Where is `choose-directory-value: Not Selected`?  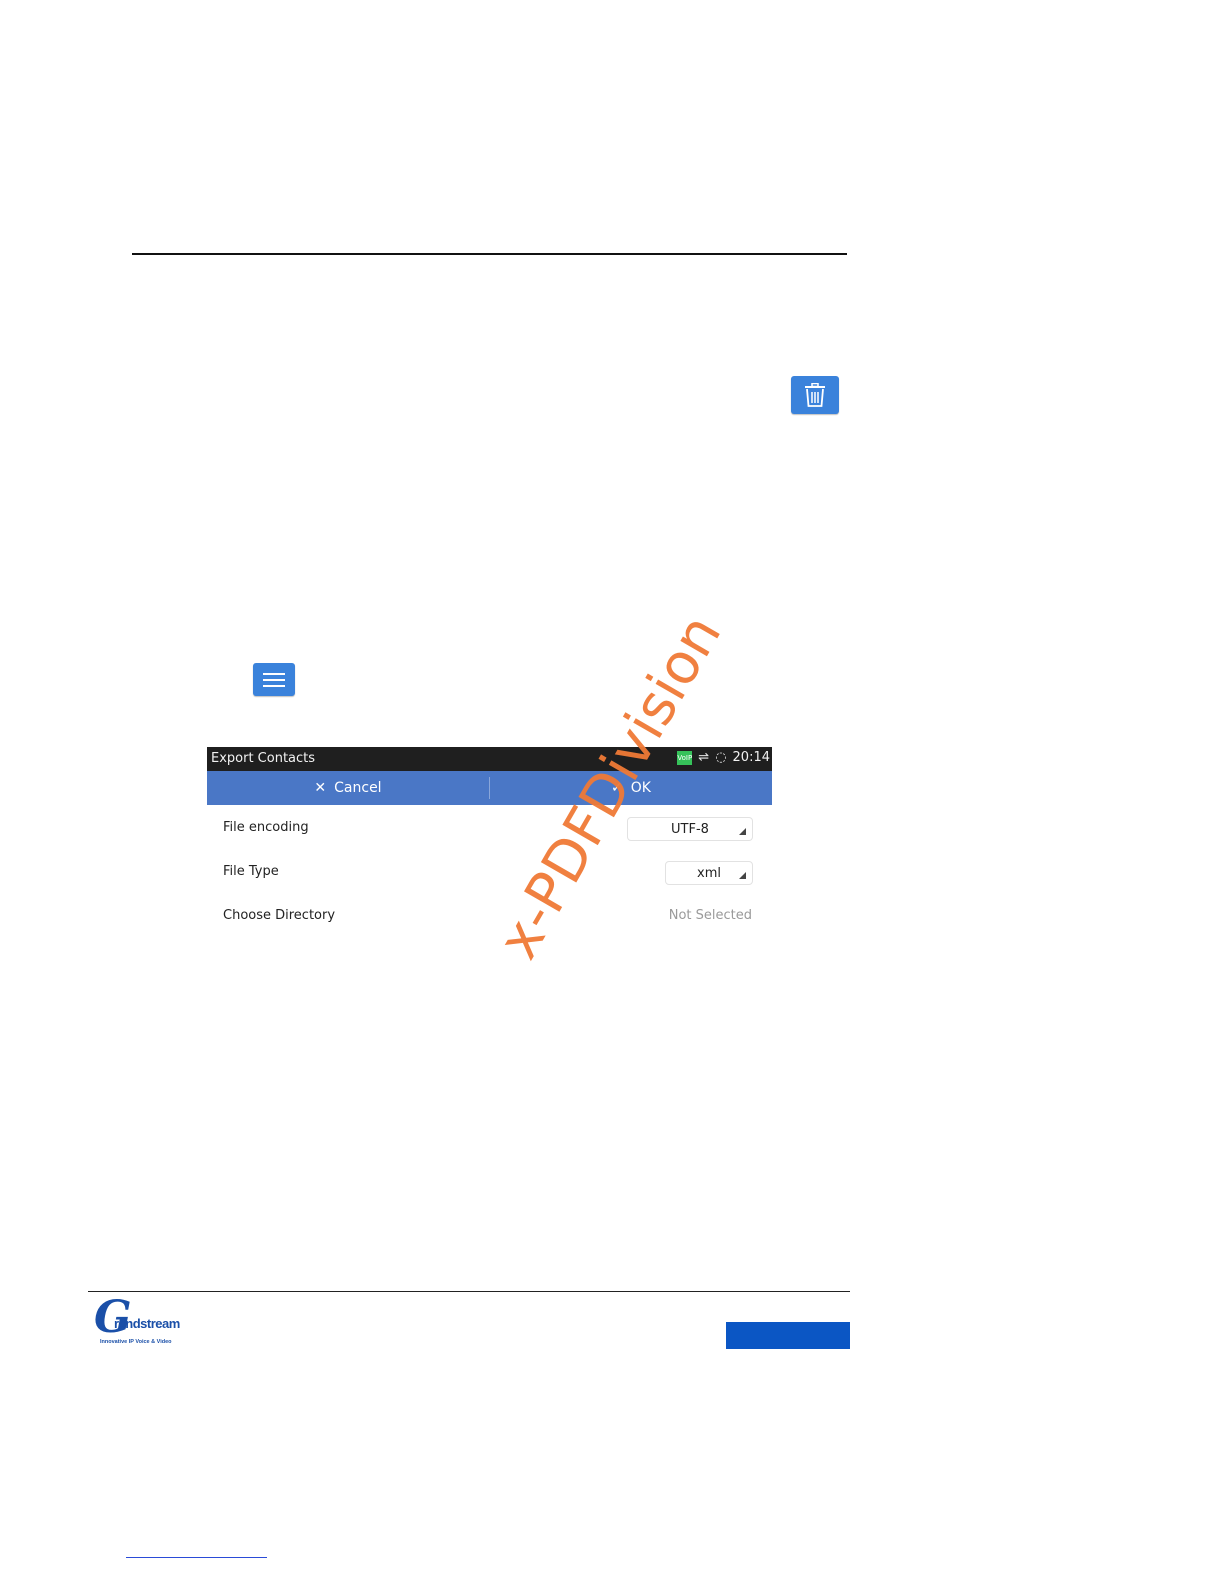
choose-directory-value: Not Selected is located at coordinates (710, 915).